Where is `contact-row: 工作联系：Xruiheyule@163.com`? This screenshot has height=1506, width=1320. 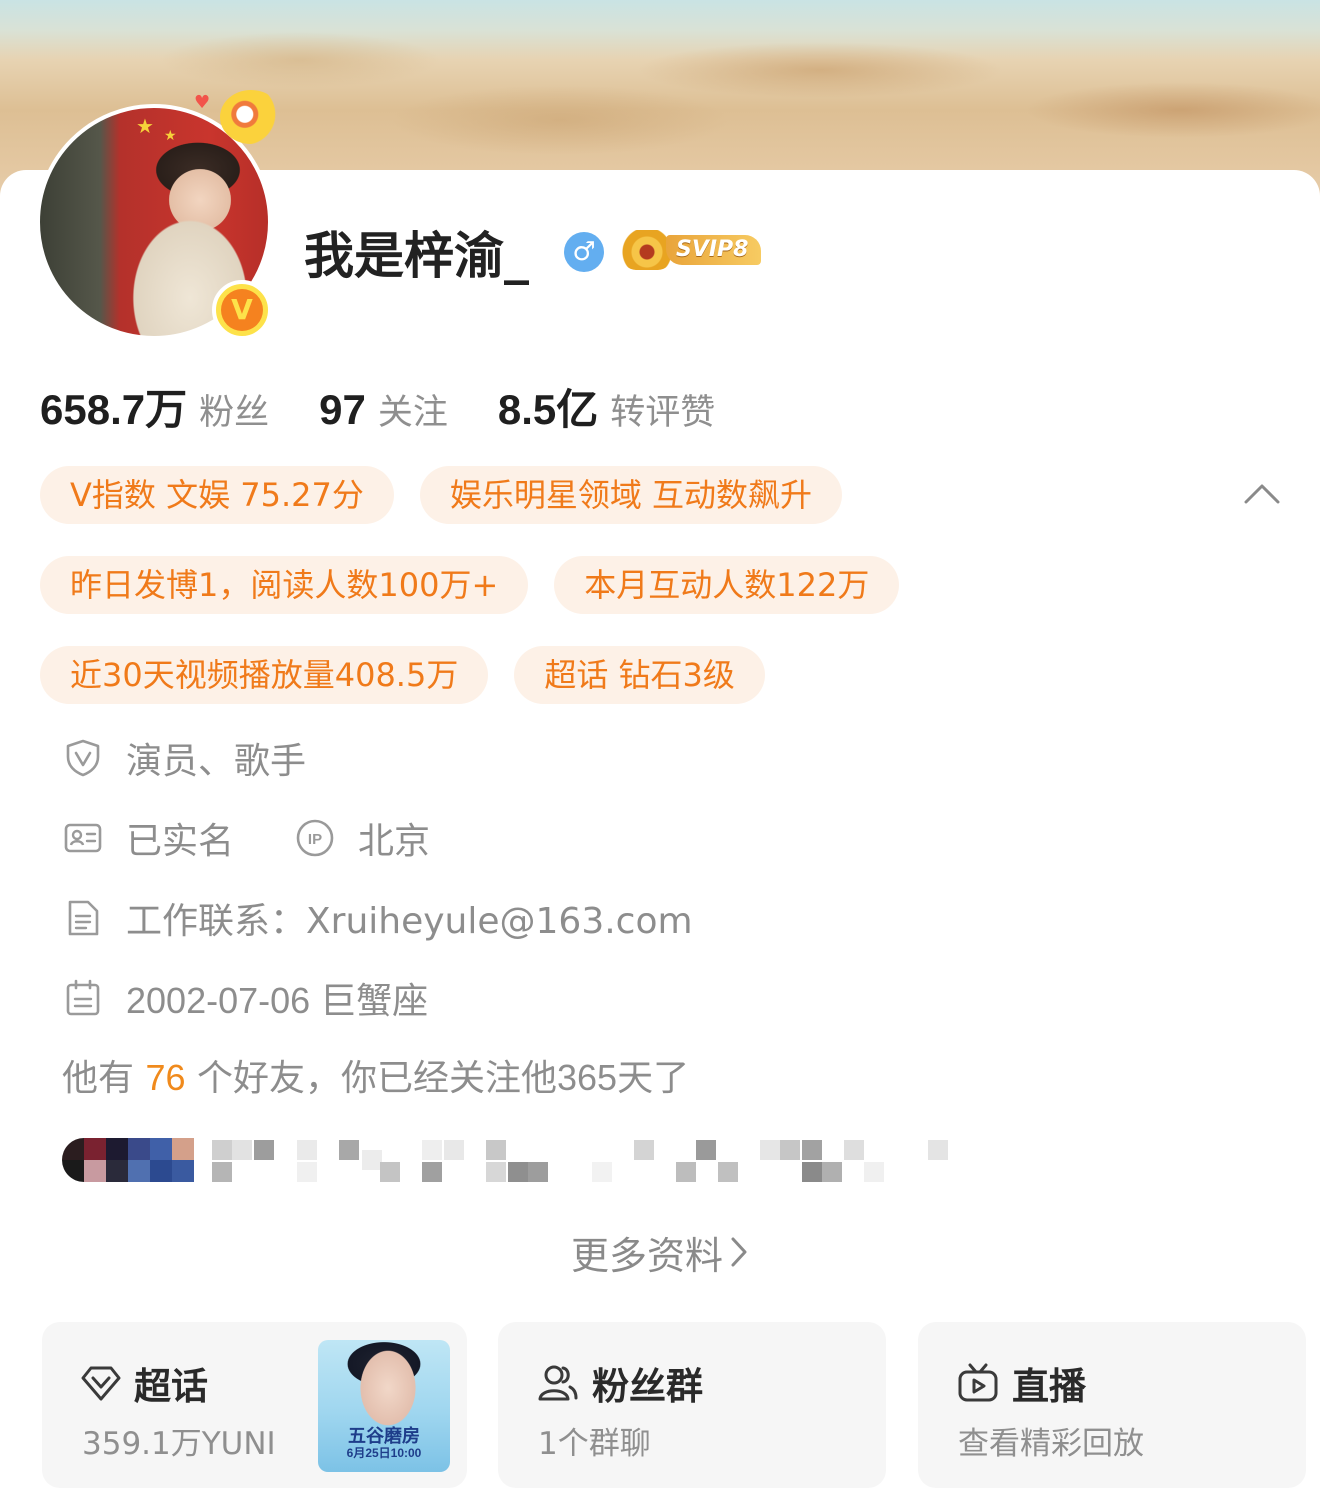
contact-row: 工作联系：Xruiheyule@163.com is located at coordinates (377, 918).